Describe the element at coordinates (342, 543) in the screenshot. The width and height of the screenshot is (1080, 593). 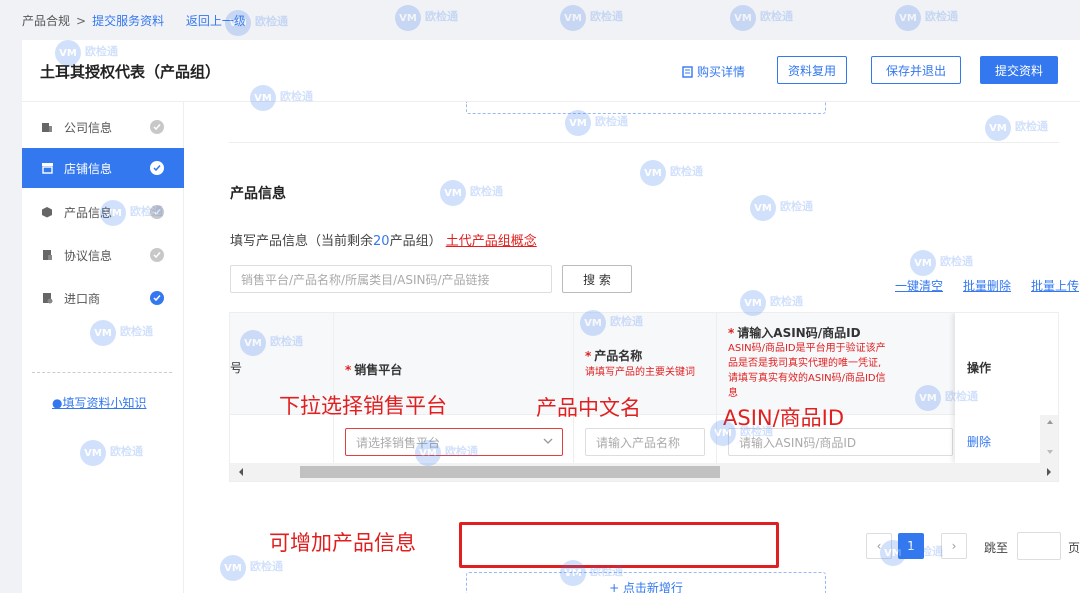
I see `annotation-add: 可增加产品信息` at that location.